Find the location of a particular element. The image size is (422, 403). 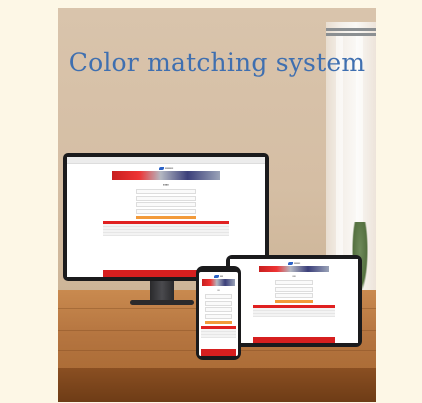

site-preview-mobile: ▪▪▪ ▪▪ is located at coordinates (218, 314).